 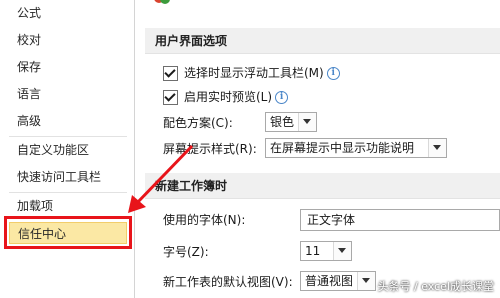 I want to click on nav-item-advanced: 高级, so click(x=68, y=121).